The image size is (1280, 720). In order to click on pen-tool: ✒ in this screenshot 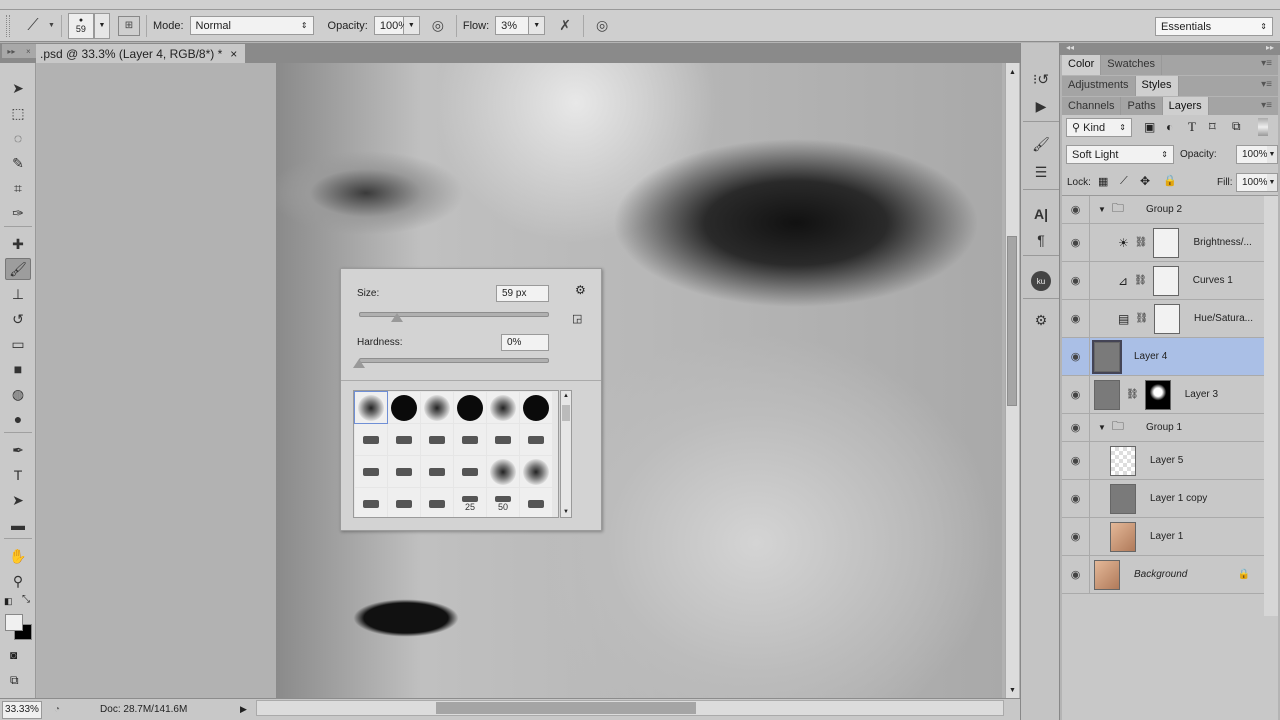, I will do `click(18, 450)`.